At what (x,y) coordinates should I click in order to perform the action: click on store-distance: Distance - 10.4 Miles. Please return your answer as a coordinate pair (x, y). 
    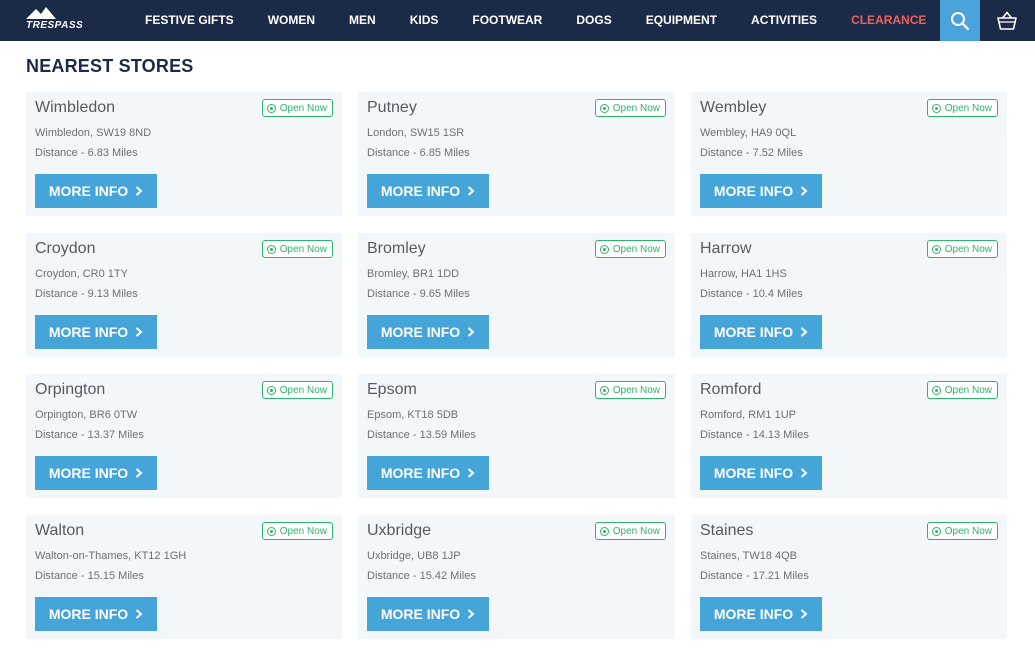
    Looking at the image, I should click on (751, 294).